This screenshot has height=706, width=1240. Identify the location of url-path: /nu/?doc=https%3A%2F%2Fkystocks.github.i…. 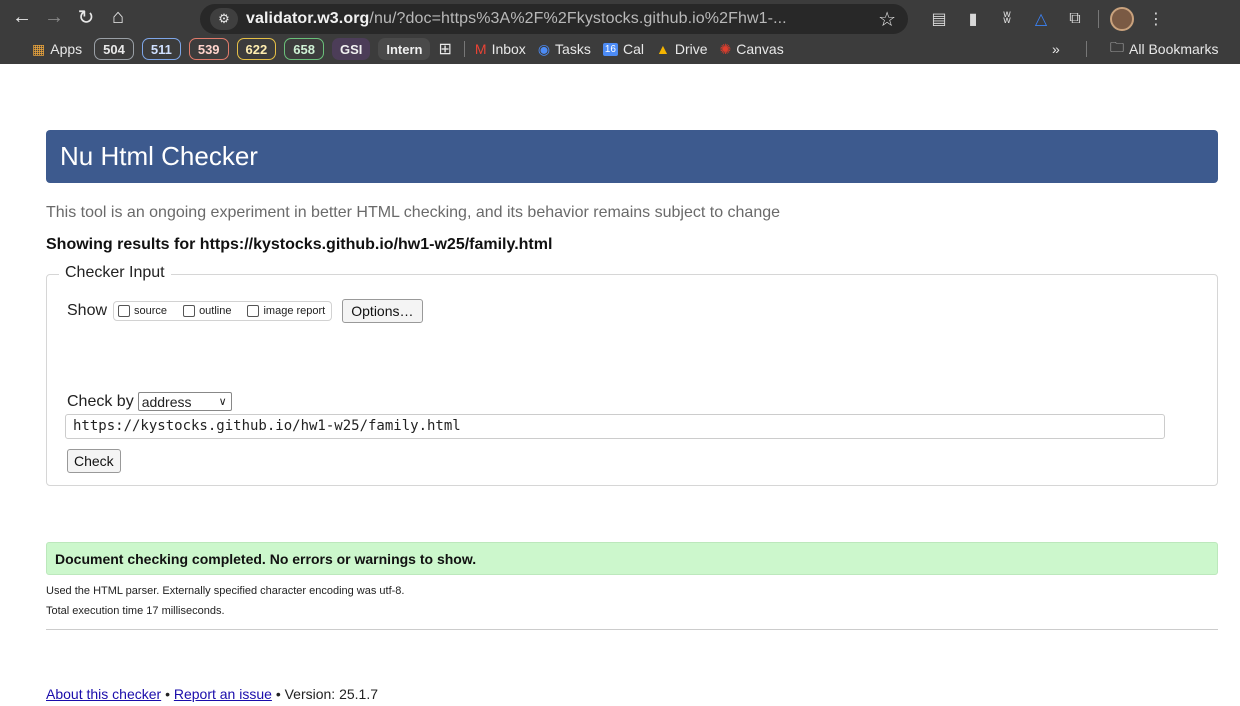
(578, 18).